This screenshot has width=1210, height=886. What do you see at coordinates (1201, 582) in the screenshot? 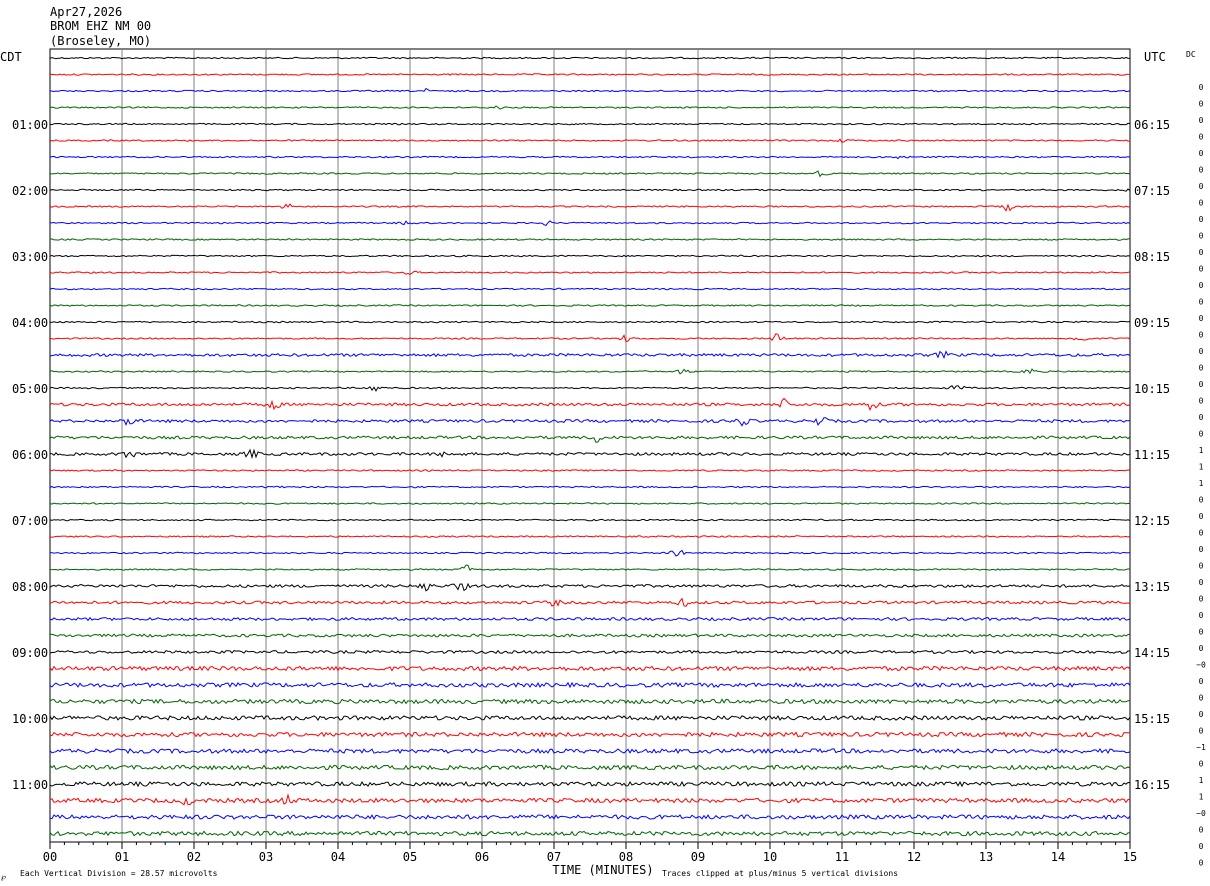
I see `dc-offset-30: 0` at bounding box center [1201, 582].